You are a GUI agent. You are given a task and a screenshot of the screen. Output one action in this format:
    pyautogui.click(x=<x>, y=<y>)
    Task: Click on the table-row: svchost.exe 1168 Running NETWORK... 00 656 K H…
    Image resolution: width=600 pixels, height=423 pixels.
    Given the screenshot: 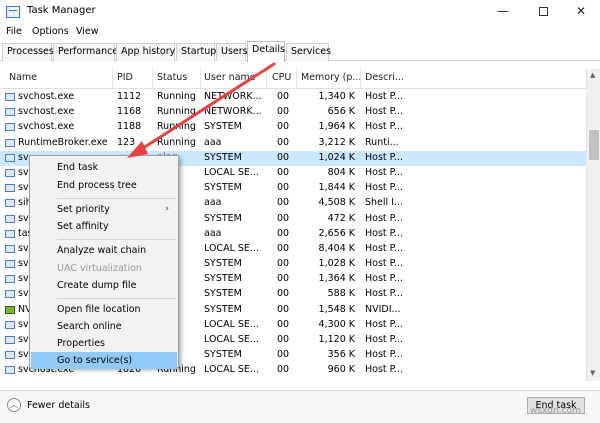 What is the action you would take?
    pyautogui.click(x=293, y=112)
    